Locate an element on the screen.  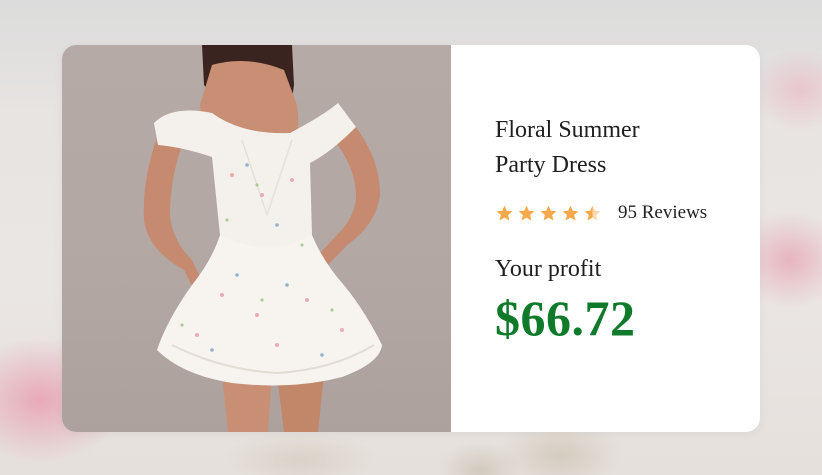
profit-value: $66.72 is located at coordinates (565, 318).